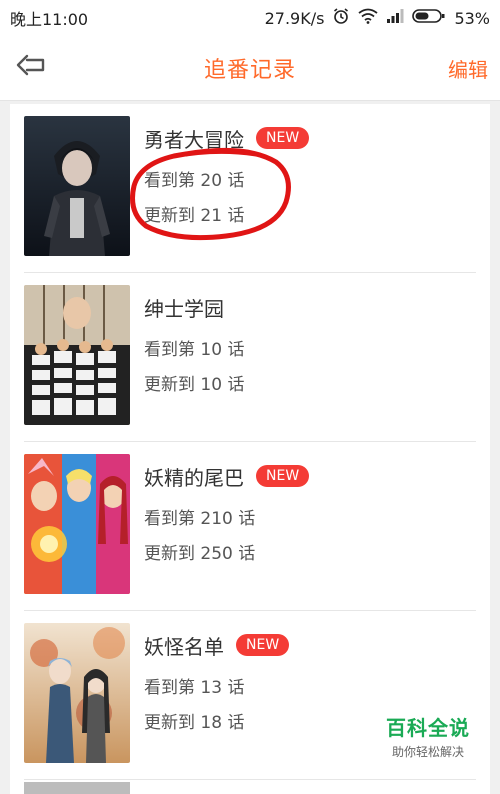  What do you see at coordinates (194, 350) in the screenshot?
I see `watched-progress: 看到第 10 话` at bounding box center [194, 350].